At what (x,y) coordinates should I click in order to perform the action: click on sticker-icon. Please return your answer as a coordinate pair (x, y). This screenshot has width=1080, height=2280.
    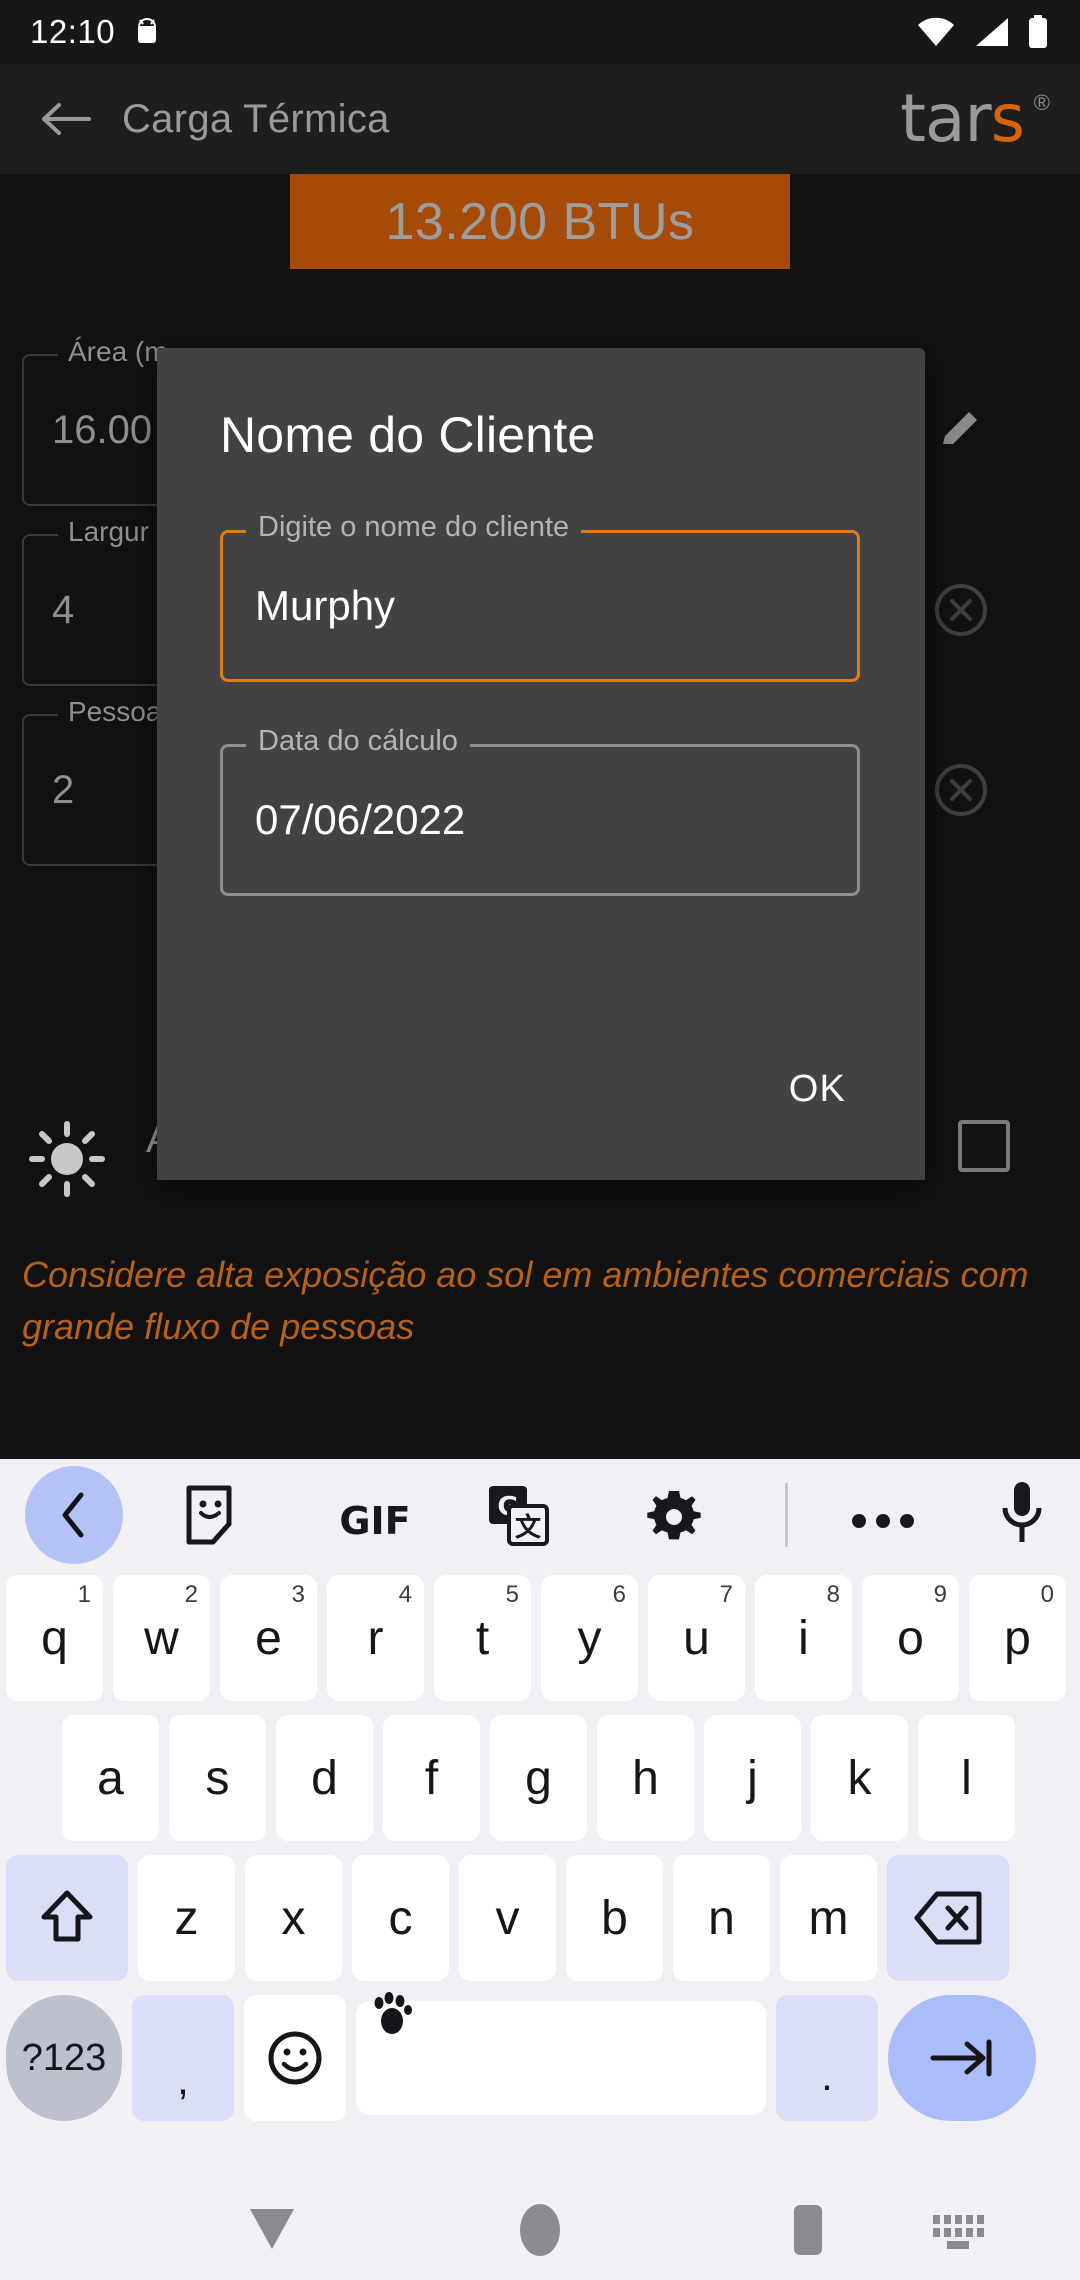
    Looking at the image, I should click on (212, 1515).